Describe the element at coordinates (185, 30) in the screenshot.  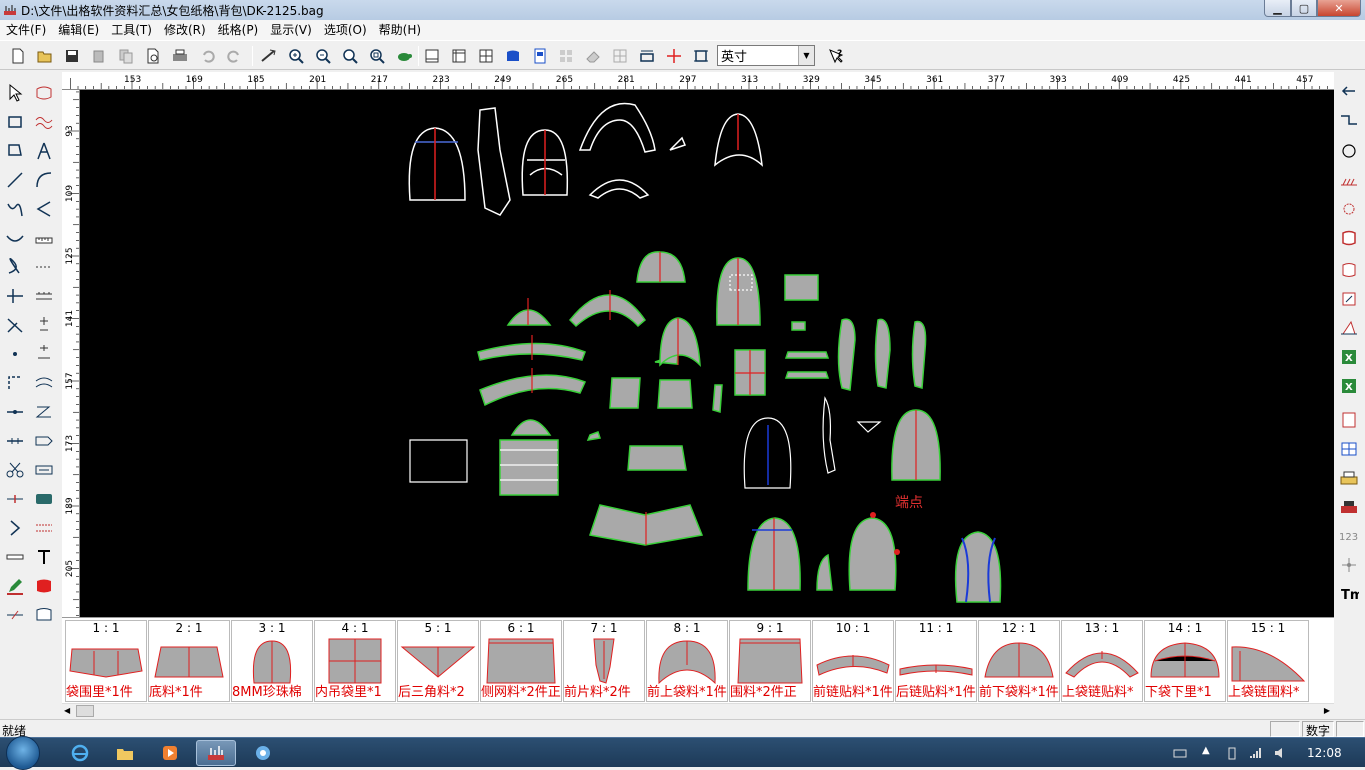
I see `menu-modify: 修改(R)` at that location.